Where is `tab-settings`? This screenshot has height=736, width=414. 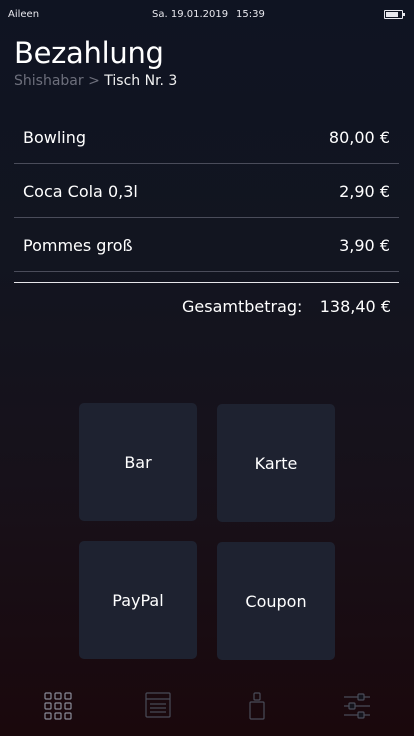 tab-settings is located at coordinates (357, 712).